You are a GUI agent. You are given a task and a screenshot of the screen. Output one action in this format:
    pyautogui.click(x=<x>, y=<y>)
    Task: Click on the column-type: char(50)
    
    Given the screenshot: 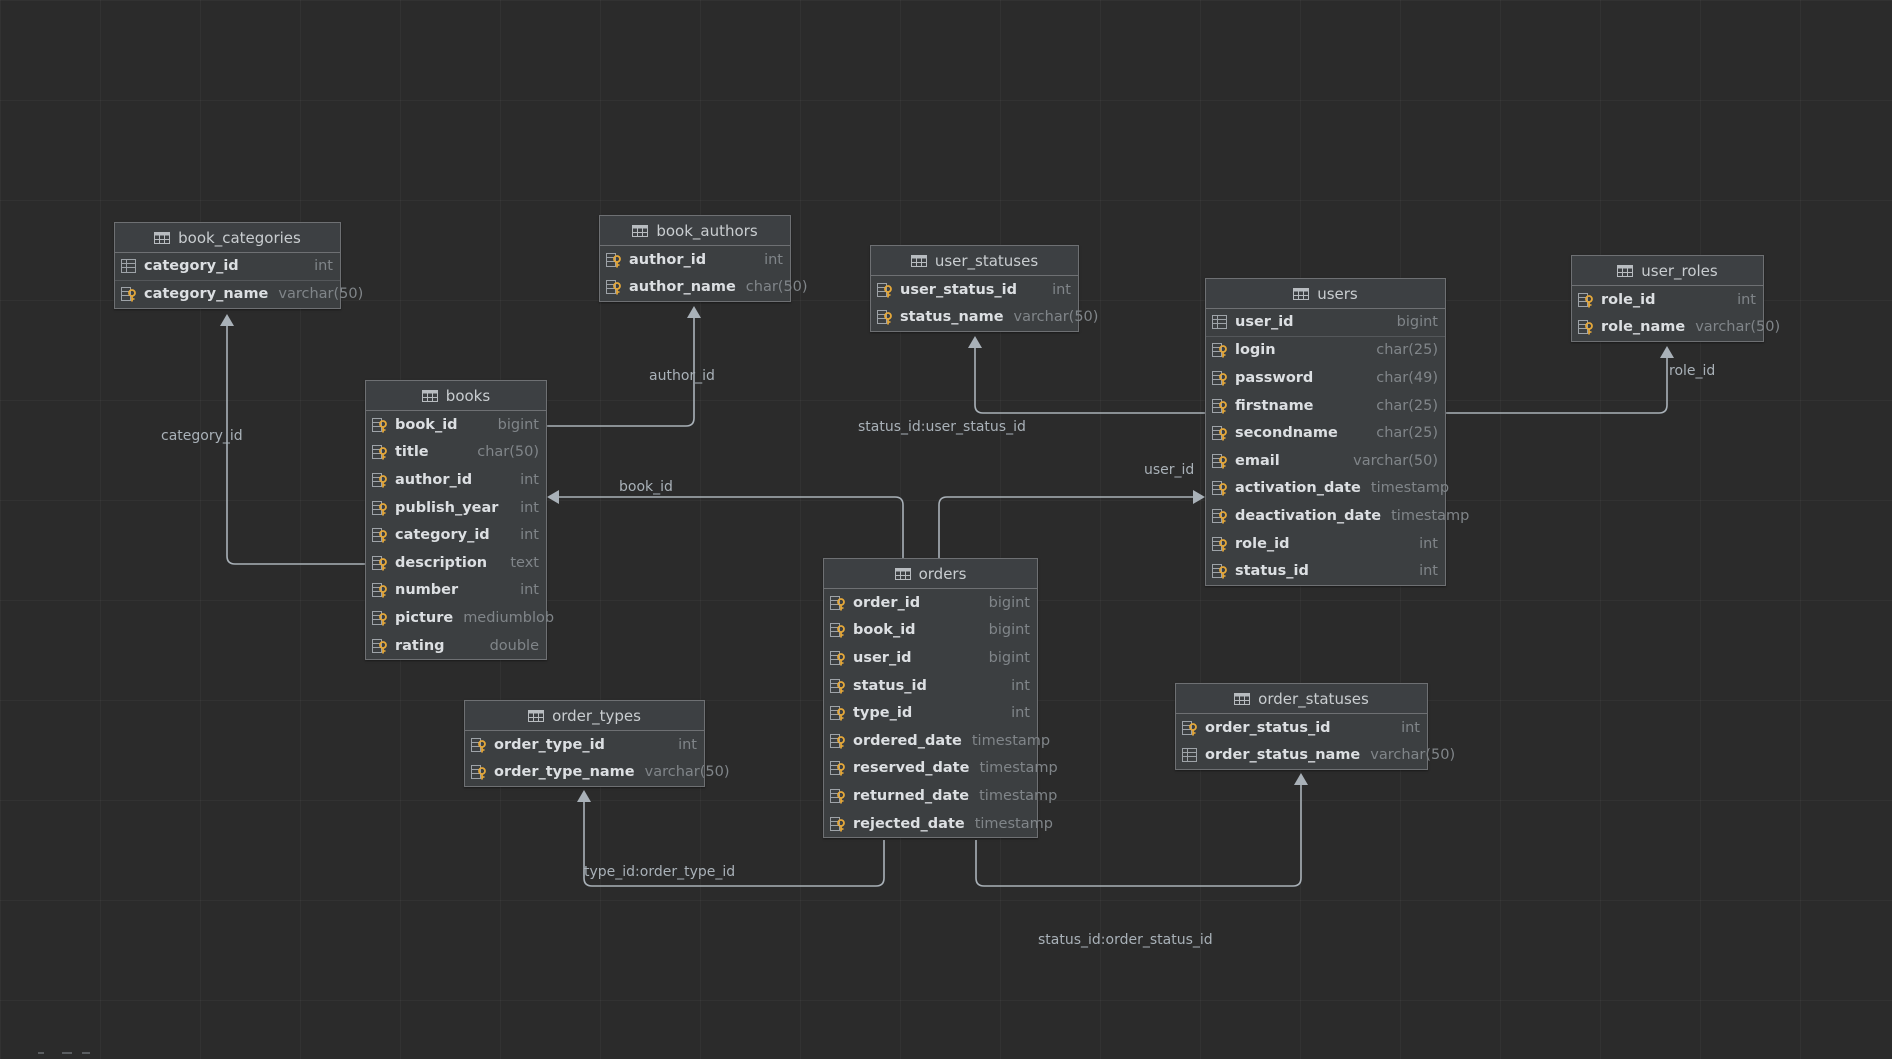 What is the action you would take?
    pyautogui.click(x=508, y=452)
    